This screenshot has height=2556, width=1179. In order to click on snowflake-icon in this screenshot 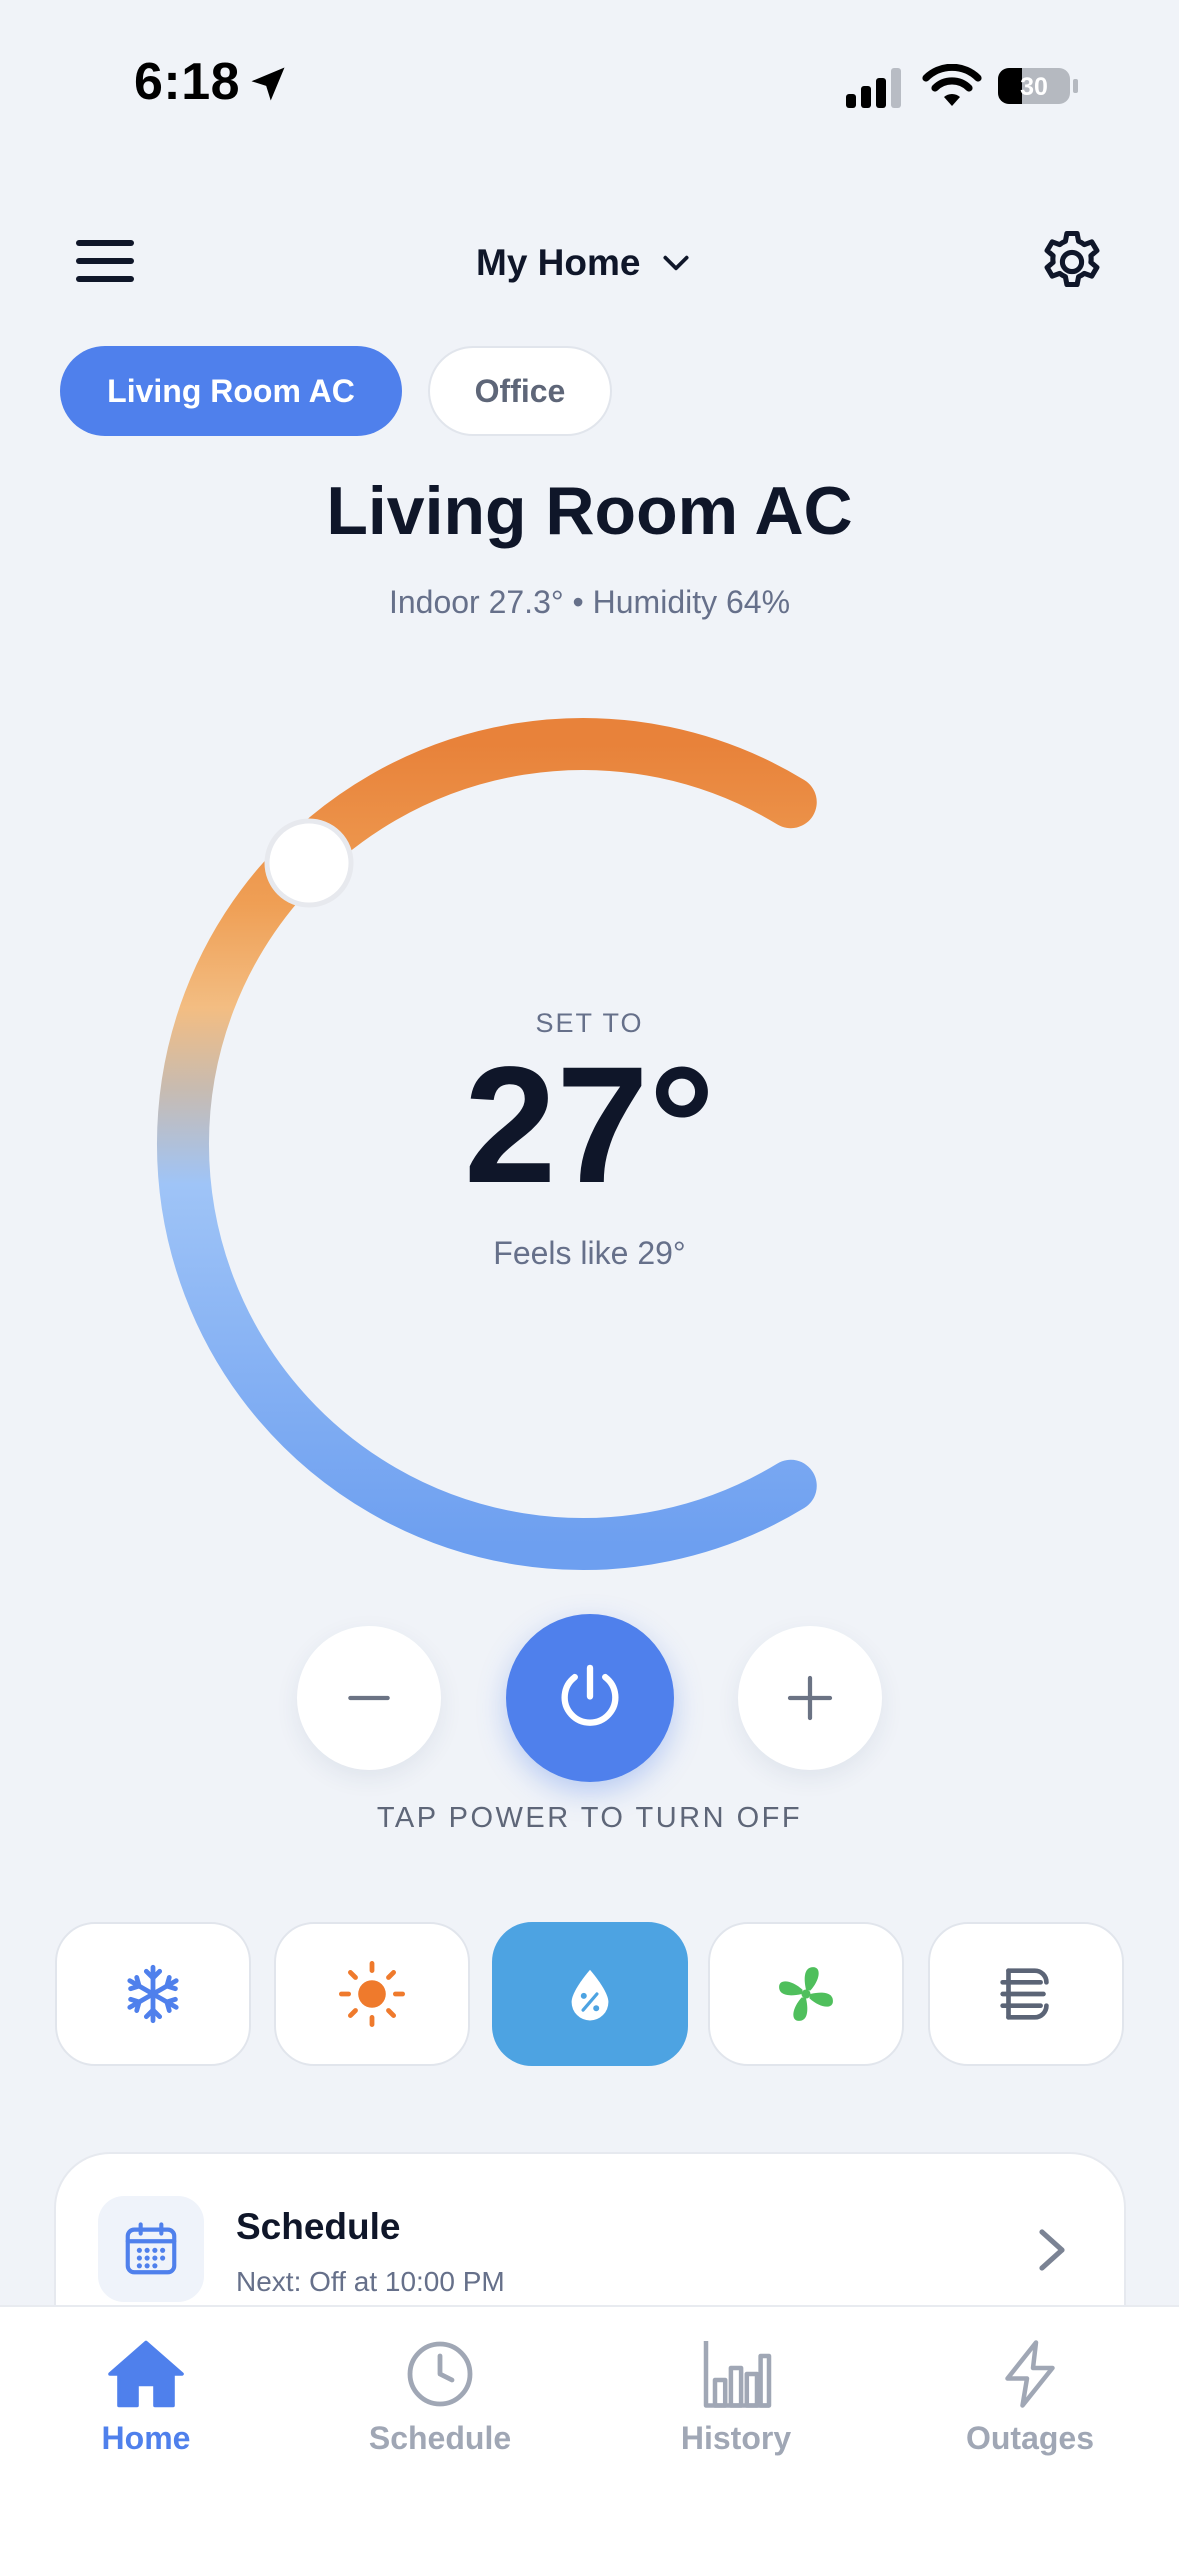, I will do `click(153, 1994)`.